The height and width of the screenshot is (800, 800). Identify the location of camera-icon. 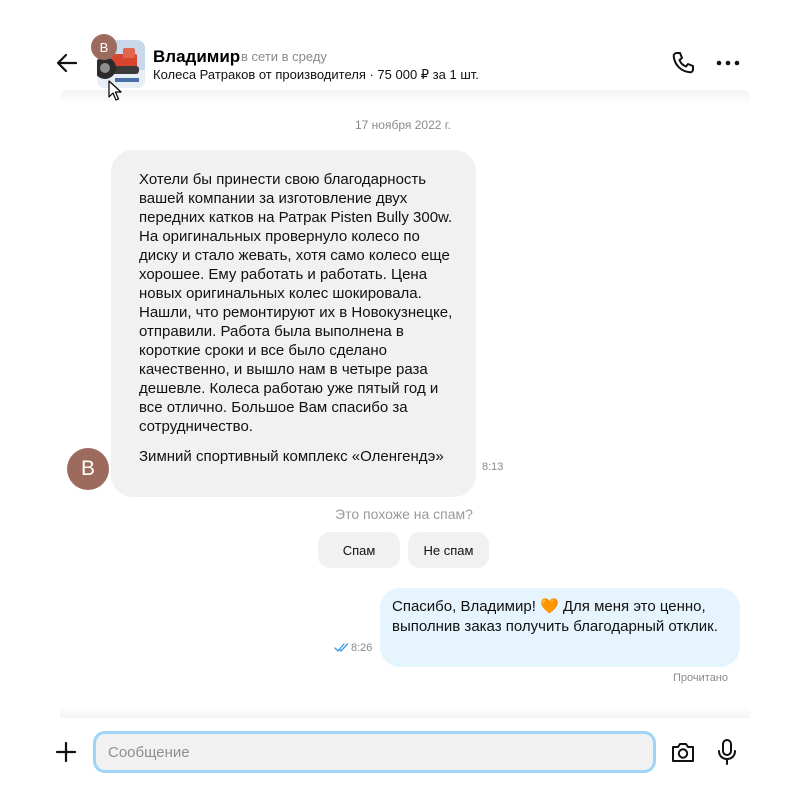
(683, 752).